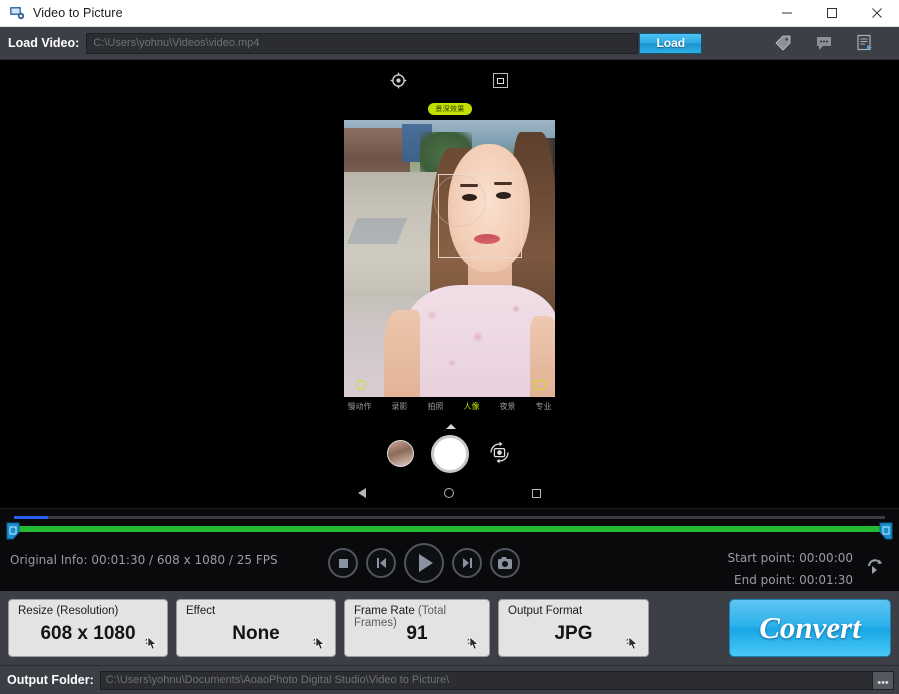 The height and width of the screenshot is (694, 899). Describe the element at coordinates (31, 517) in the screenshot. I see `playback-progress-fill` at that location.